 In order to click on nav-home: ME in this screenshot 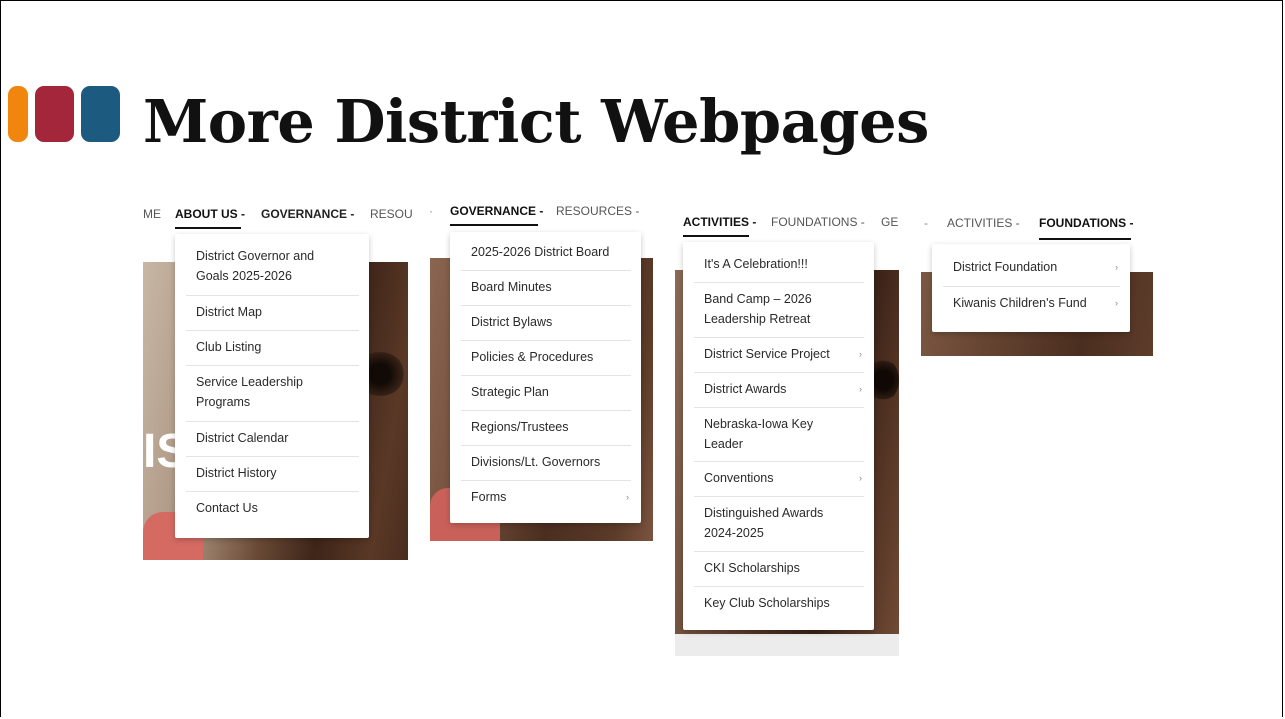, I will do `click(152, 214)`.